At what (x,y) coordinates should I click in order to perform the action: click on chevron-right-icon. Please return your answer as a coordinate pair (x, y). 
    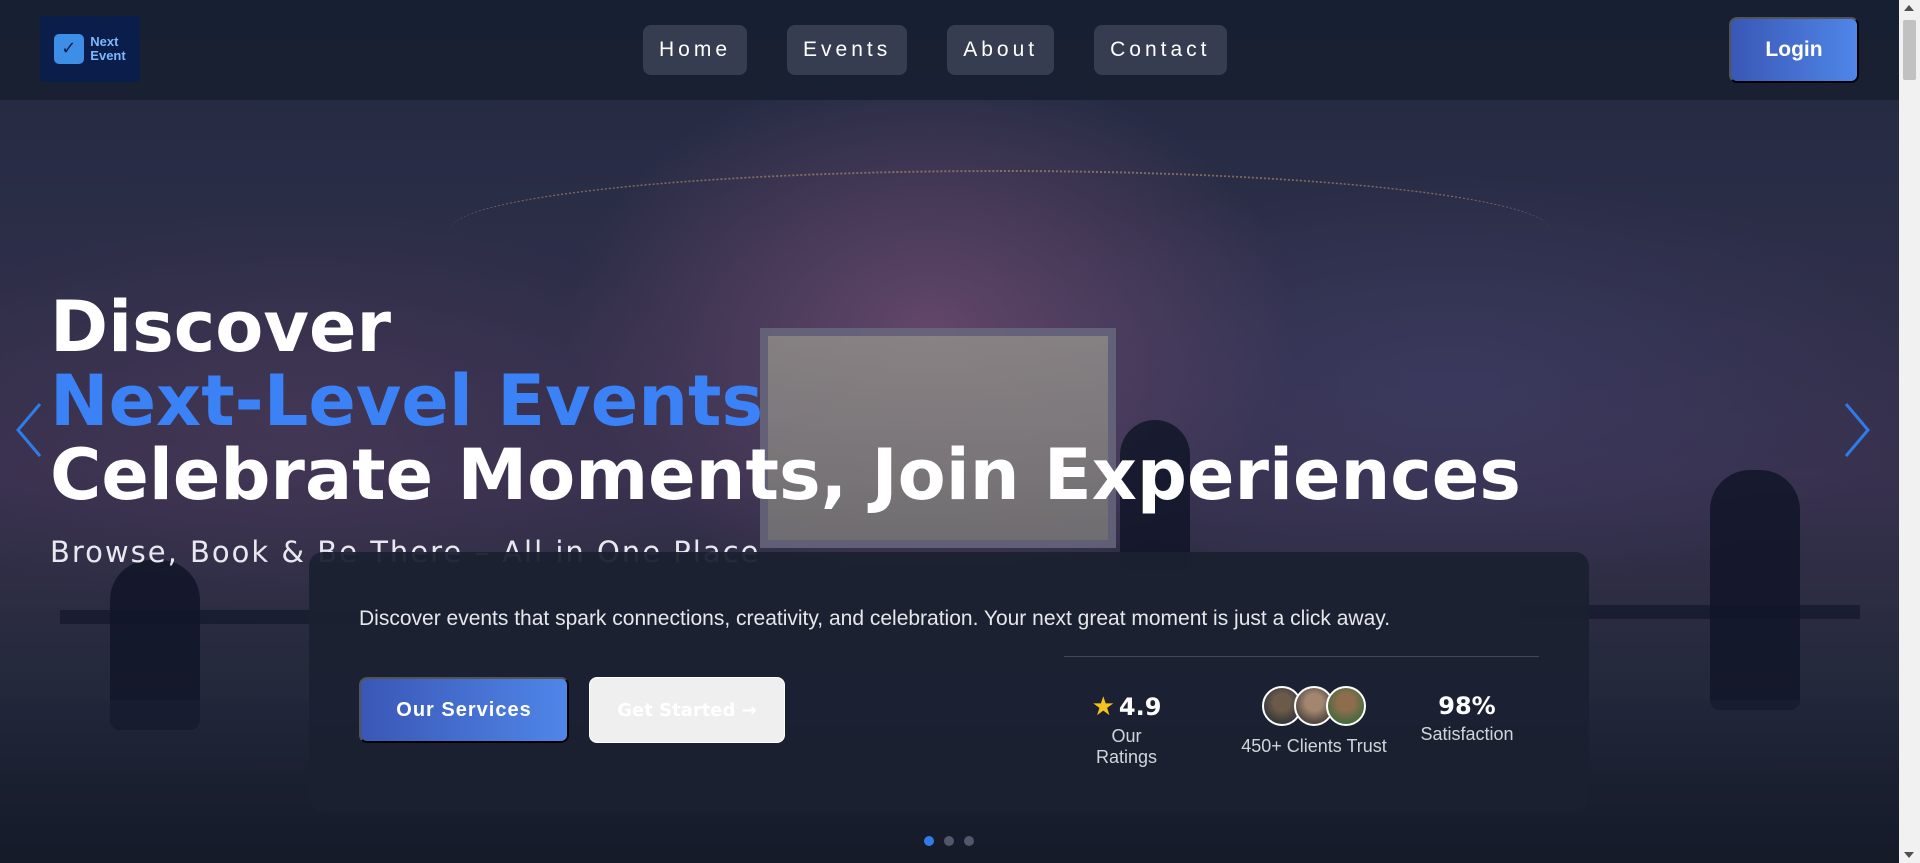
    Looking at the image, I should click on (1857, 430).